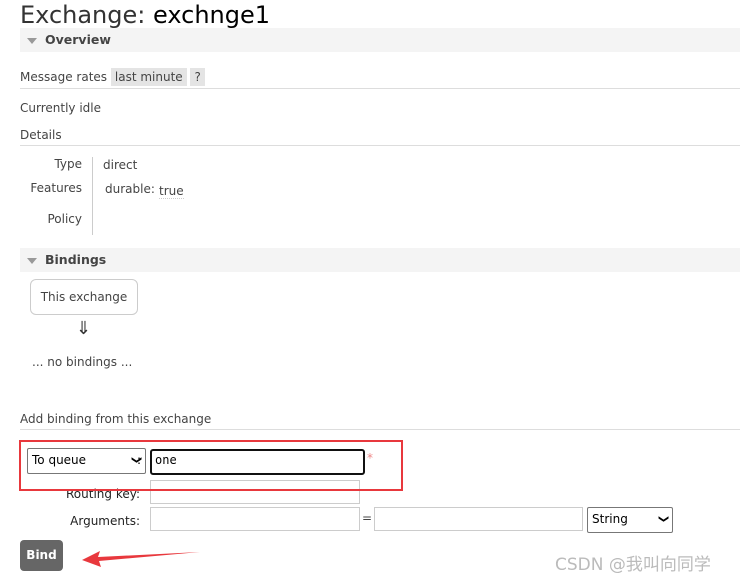  What do you see at coordinates (41, 555) in the screenshot?
I see `bind-button: Bind` at bounding box center [41, 555].